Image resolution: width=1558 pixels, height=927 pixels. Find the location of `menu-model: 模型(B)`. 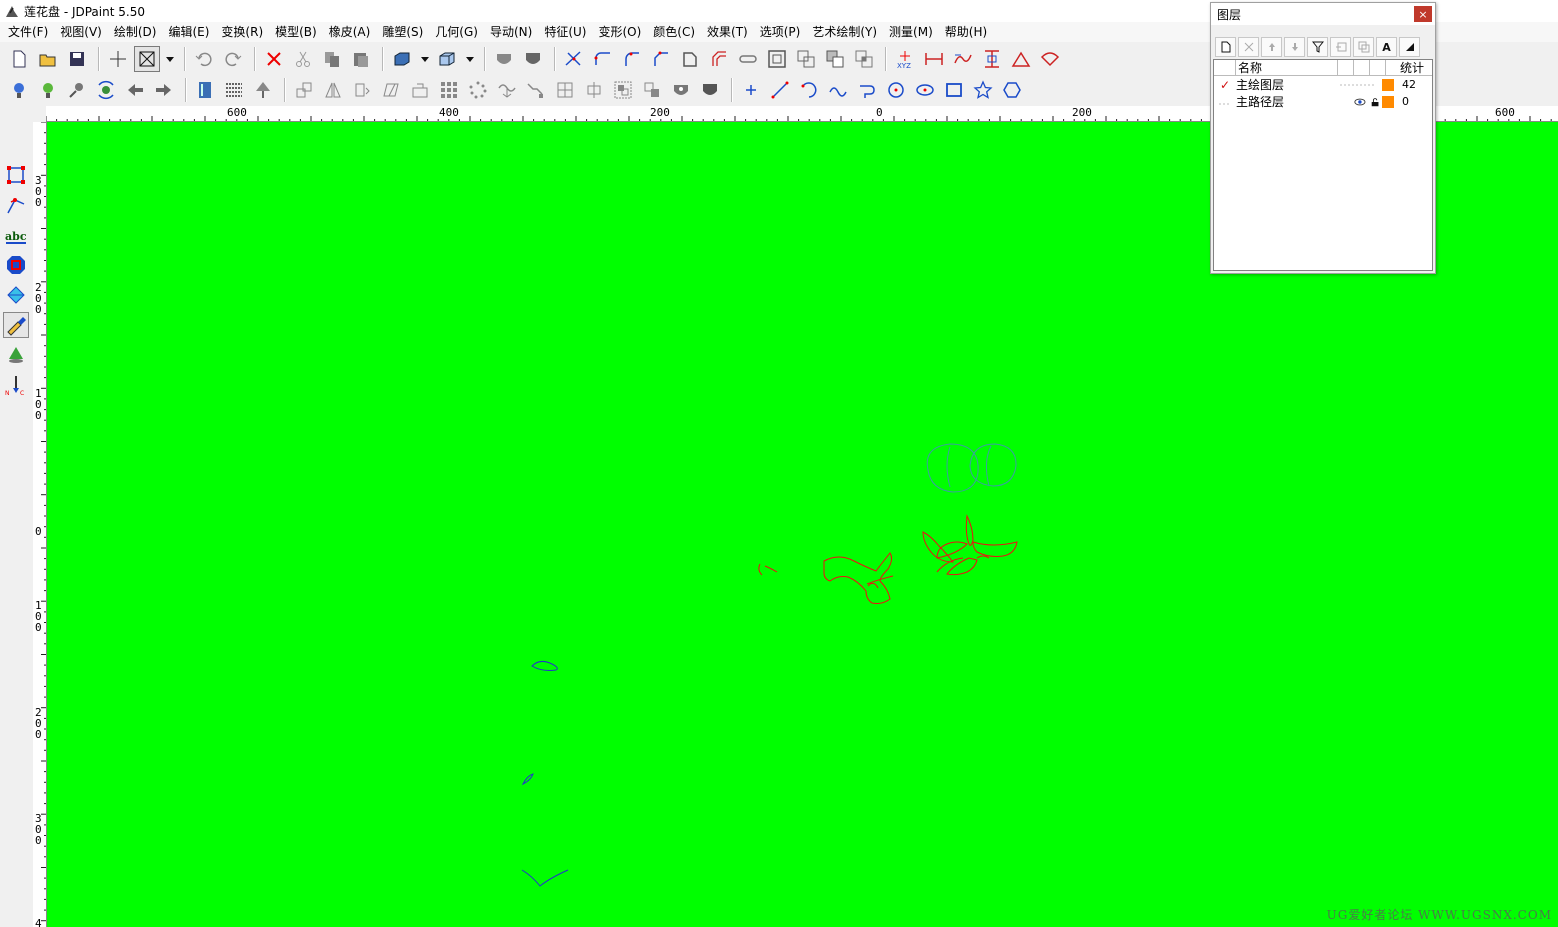

menu-model: 模型(B) is located at coordinates (296, 32).